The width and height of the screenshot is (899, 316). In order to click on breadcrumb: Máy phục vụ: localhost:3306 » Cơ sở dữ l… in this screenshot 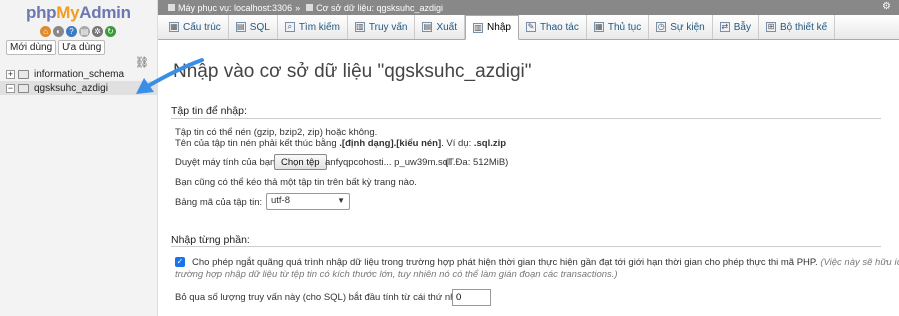, I will do `click(528, 7)`.